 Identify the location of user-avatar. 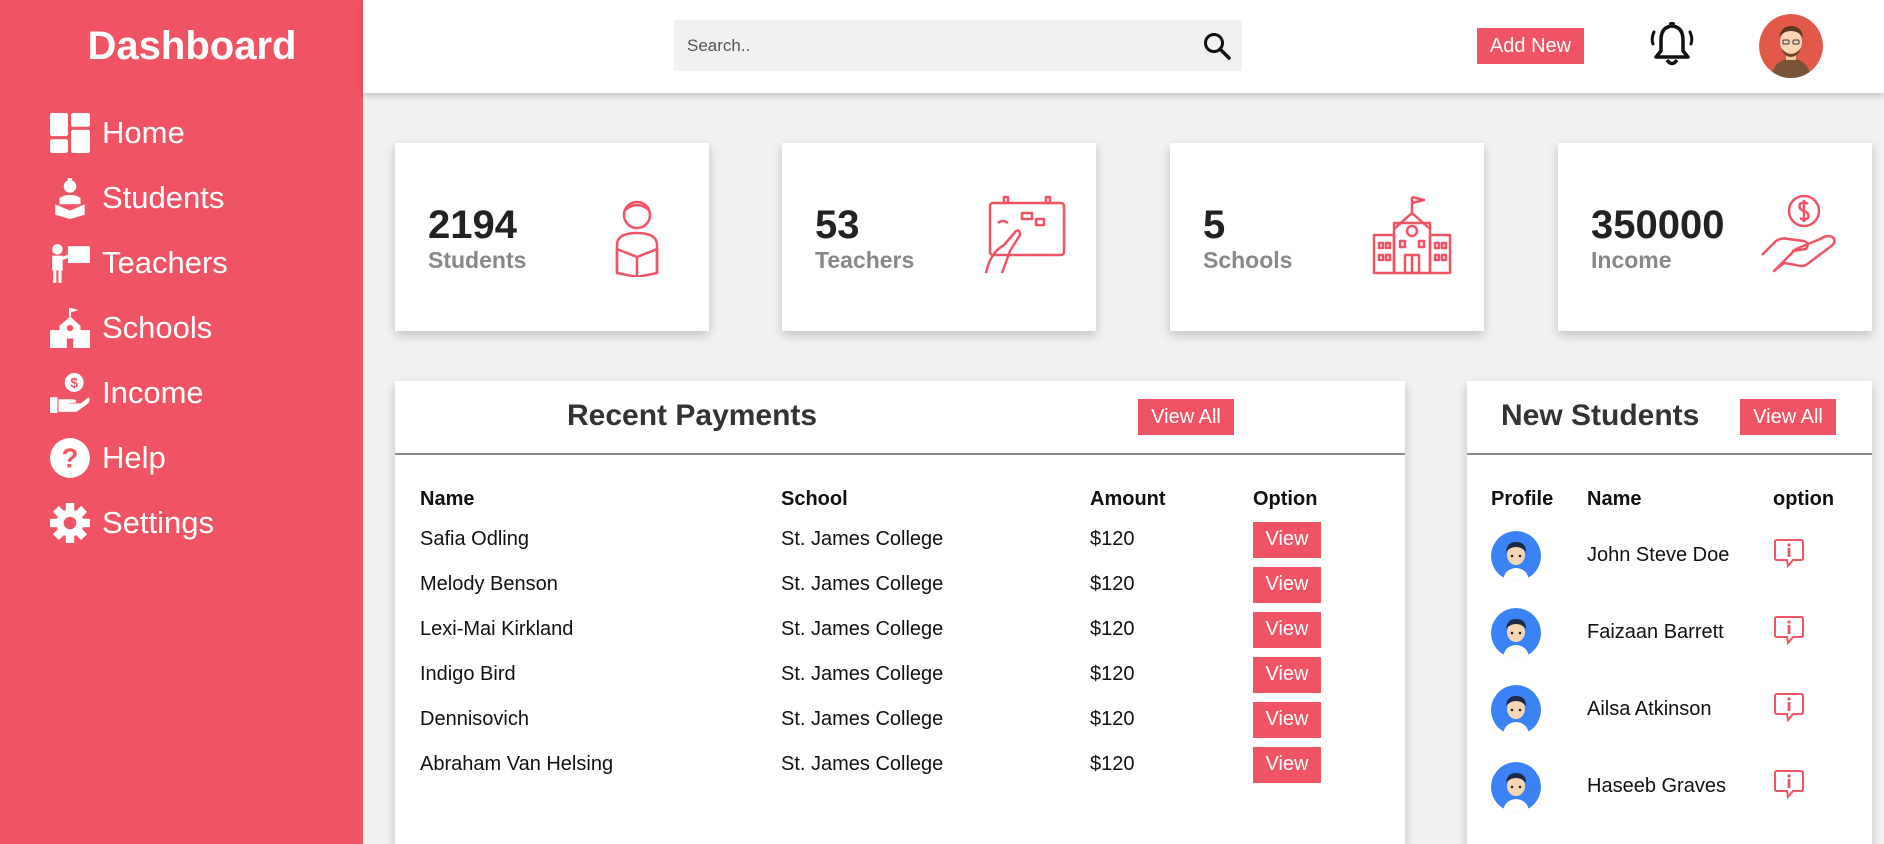
(1791, 46).